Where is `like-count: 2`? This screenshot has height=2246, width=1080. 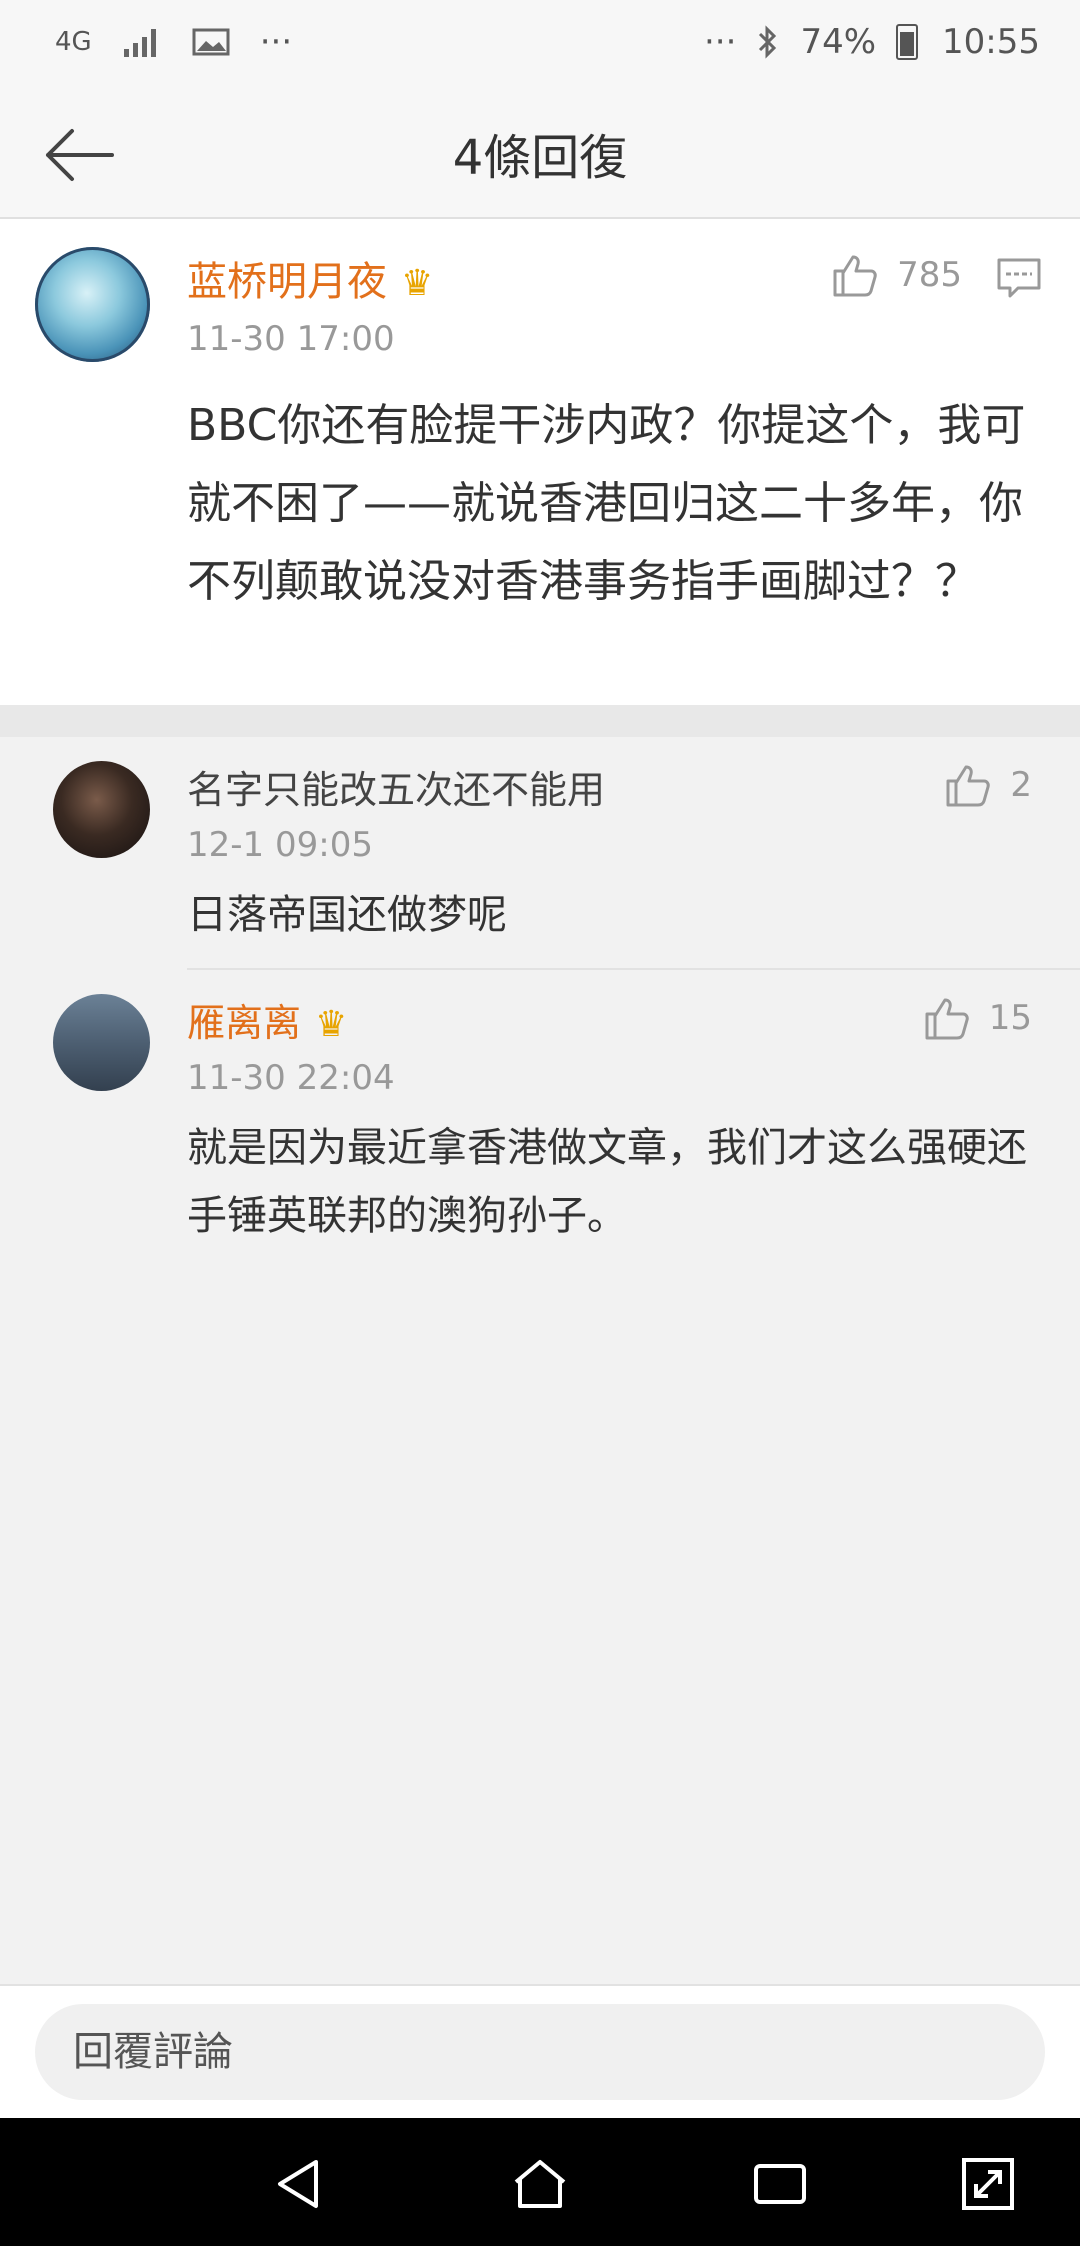 like-count: 2 is located at coordinates (1021, 785).